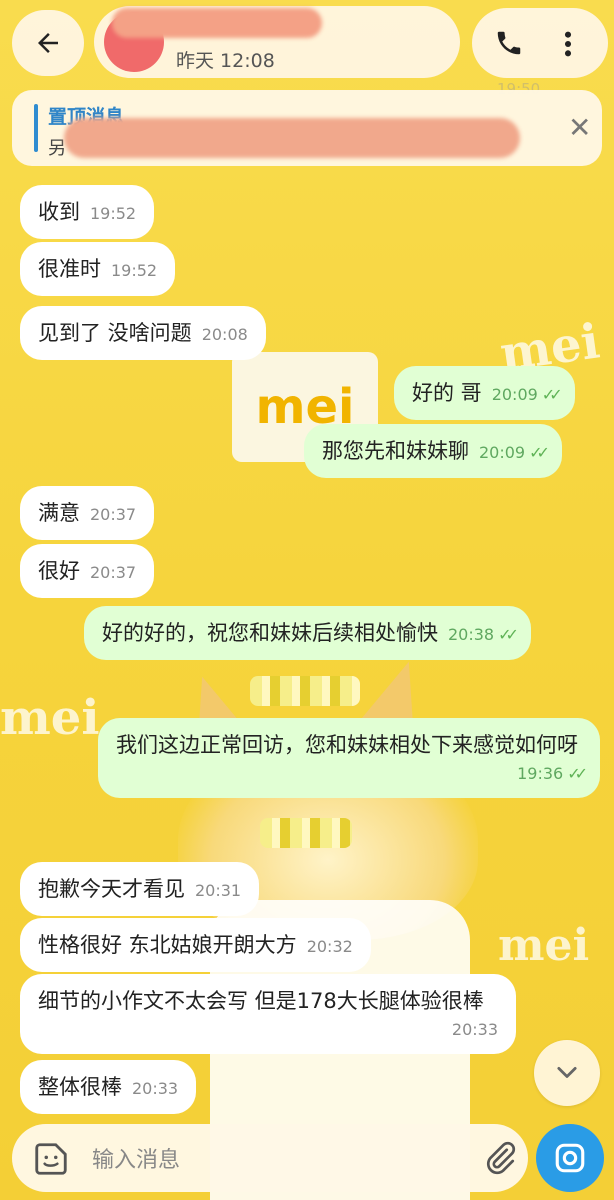 The image size is (614, 1200). Describe the element at coordinates (349, 758) in the screenshot. I see `message-bubble: 我们这边正常回访，您和妹妹相处下来感觉如何呀 19:36 ✓✓` at that location.